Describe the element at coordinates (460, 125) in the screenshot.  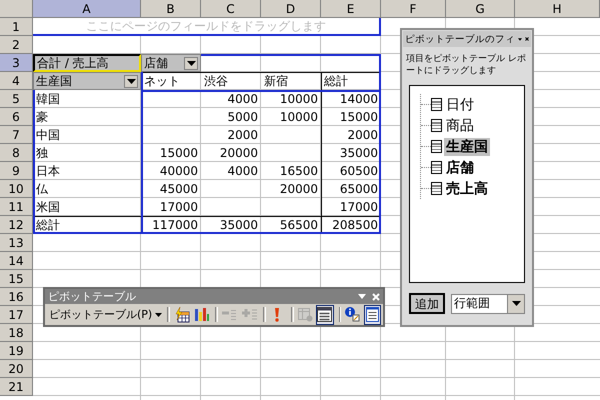
I see `field-item: 商品` at that location.